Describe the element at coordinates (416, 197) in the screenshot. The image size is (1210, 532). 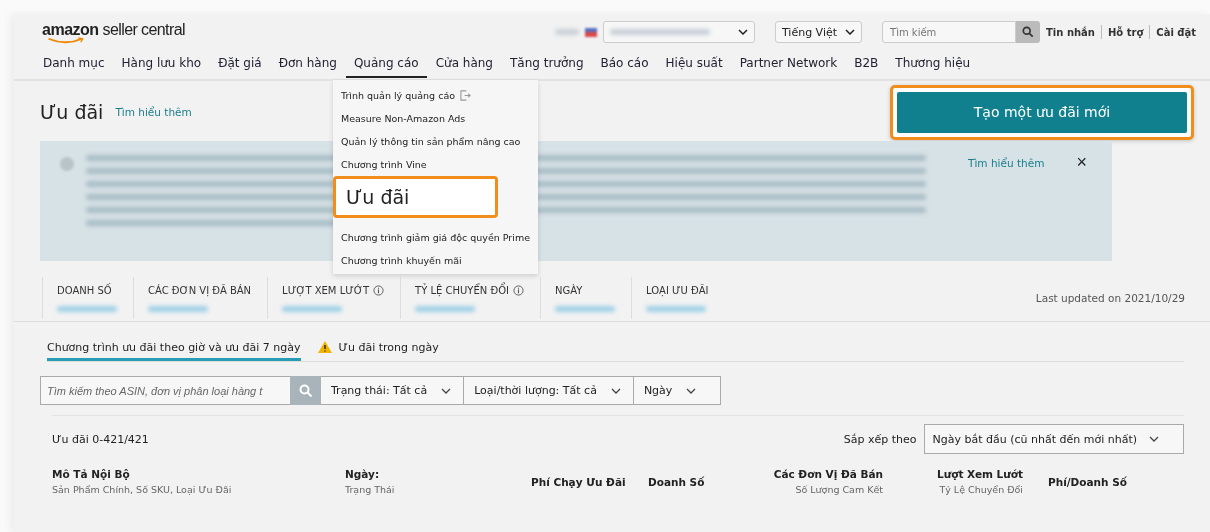
I see `menu-item: Ưu đãi` at that location.